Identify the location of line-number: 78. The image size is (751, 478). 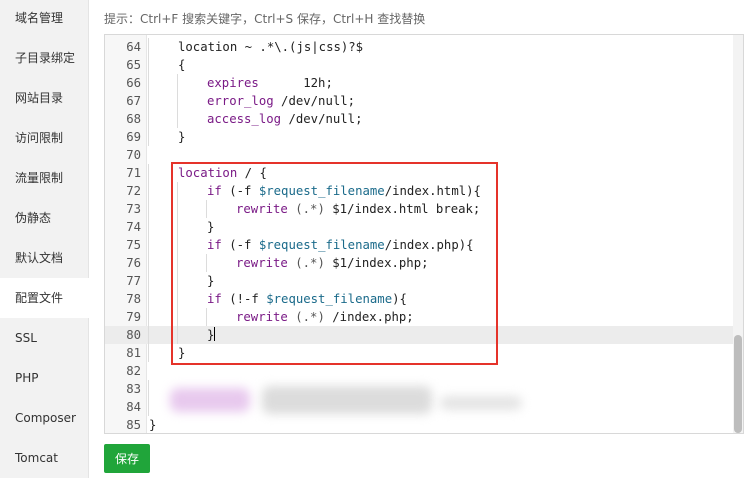
(133, 299).